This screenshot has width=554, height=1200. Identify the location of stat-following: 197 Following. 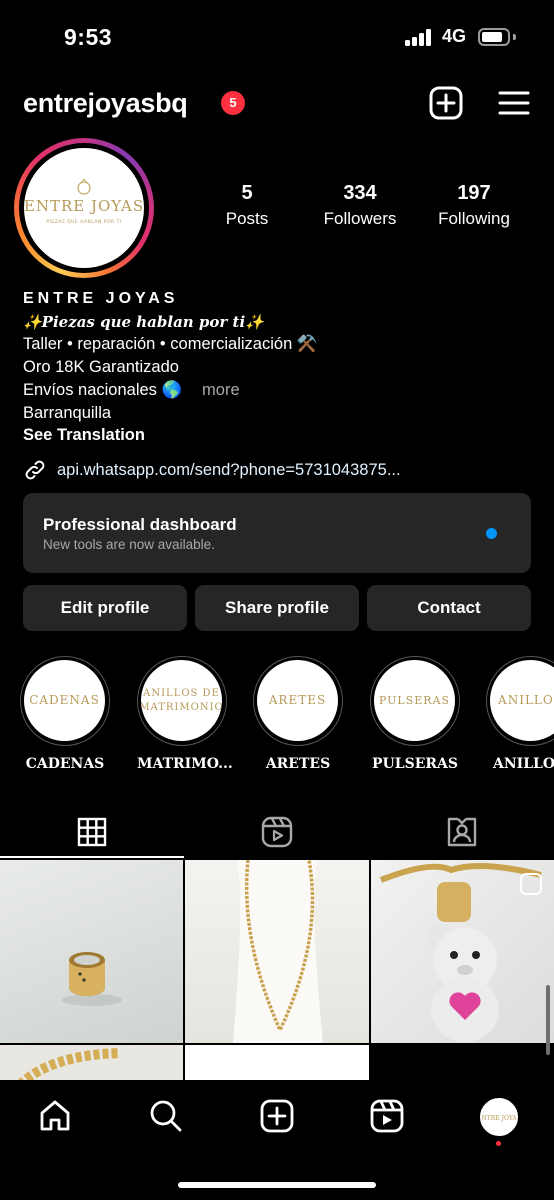
(474, 205).